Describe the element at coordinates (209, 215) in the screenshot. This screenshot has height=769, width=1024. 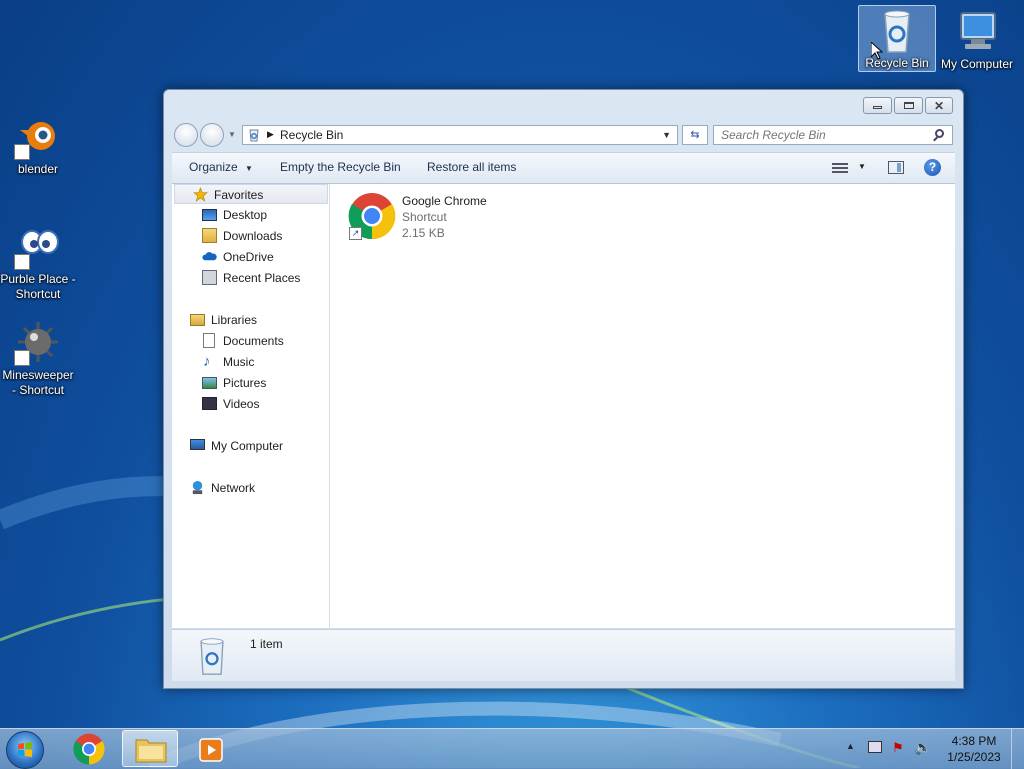
I see `desktop-icon` at that location.